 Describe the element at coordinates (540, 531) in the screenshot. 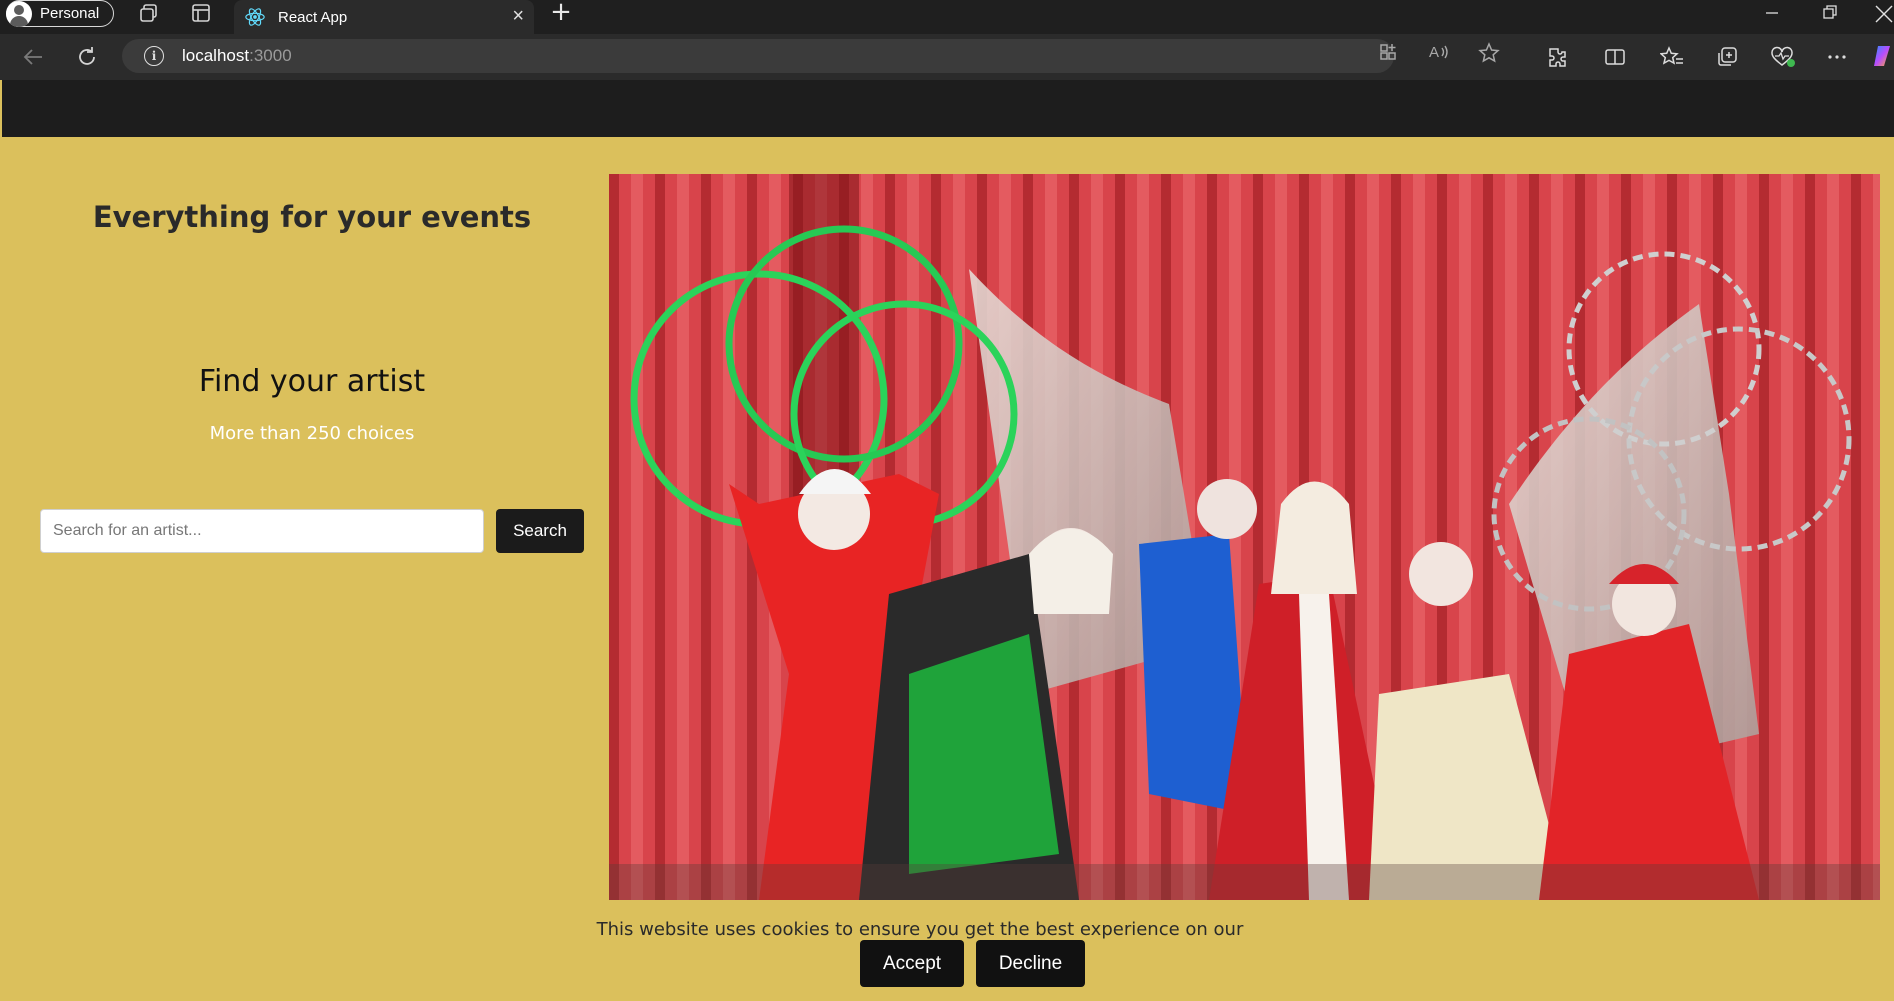

I see `search-button: Search` at that location.